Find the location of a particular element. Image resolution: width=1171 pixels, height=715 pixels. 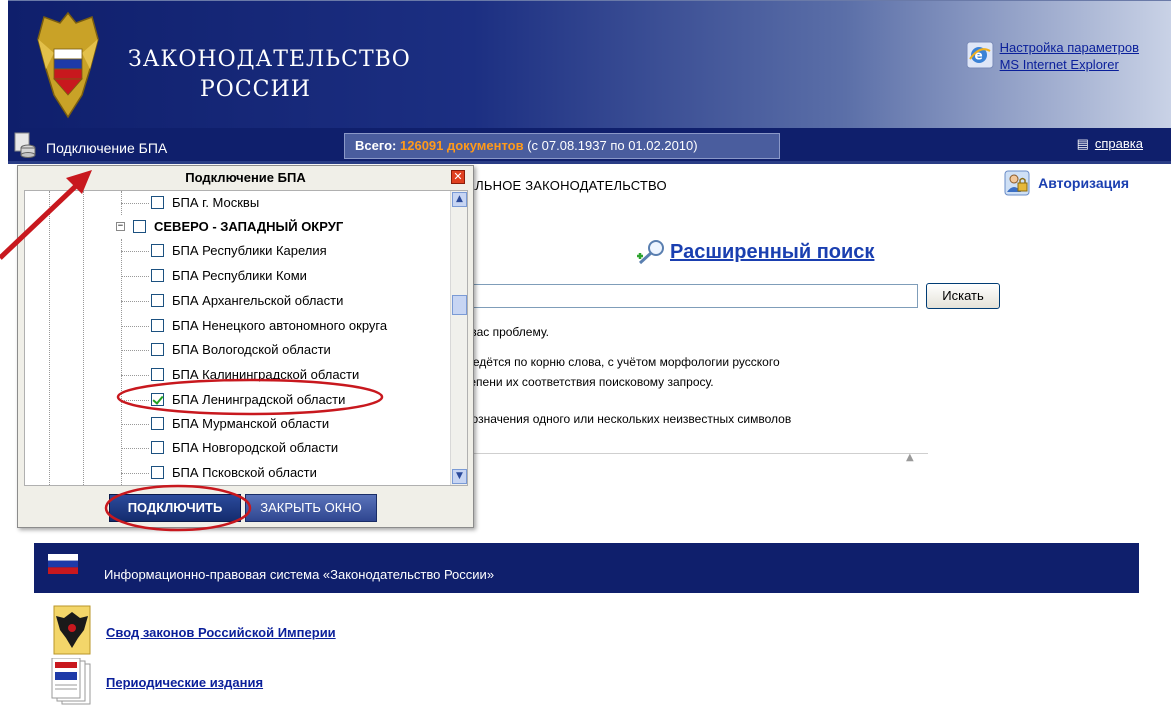

ie-icon: e is located at coordinates (980, 55).